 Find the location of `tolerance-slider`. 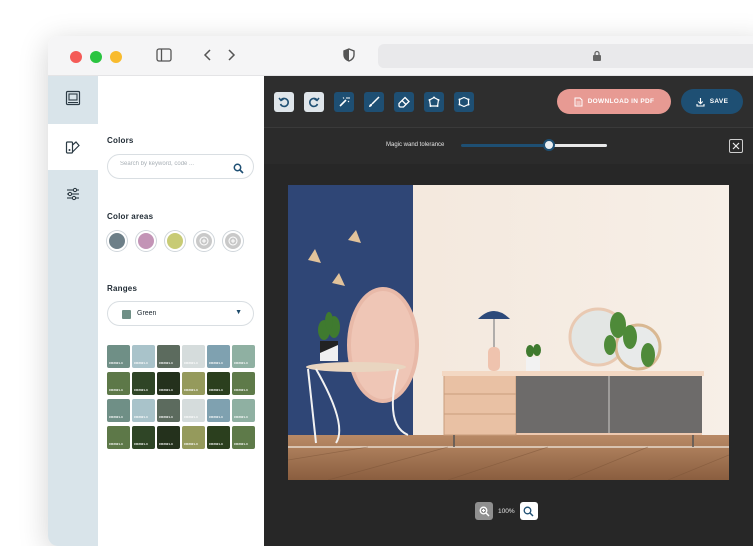

tolerance-slider is located at coordinates (534, 145).